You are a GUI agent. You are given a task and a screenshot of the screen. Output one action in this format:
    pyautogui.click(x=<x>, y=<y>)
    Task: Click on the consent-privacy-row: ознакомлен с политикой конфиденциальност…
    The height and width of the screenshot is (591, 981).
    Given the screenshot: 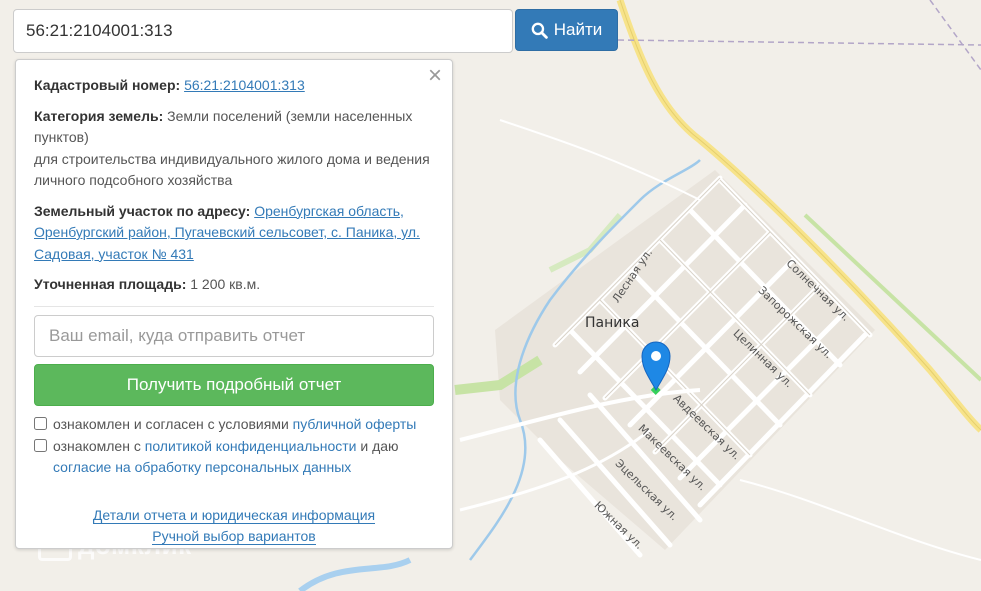 What is the action you would take?
    pyautogui.click(x=234, y=456)
    